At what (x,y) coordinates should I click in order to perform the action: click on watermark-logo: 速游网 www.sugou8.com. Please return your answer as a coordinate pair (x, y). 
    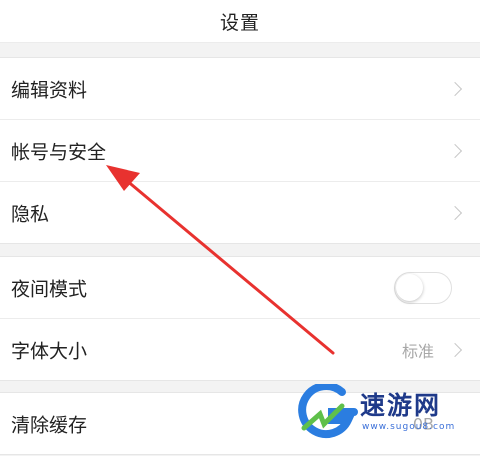
    Looking at the image, I should click on (386, 411).